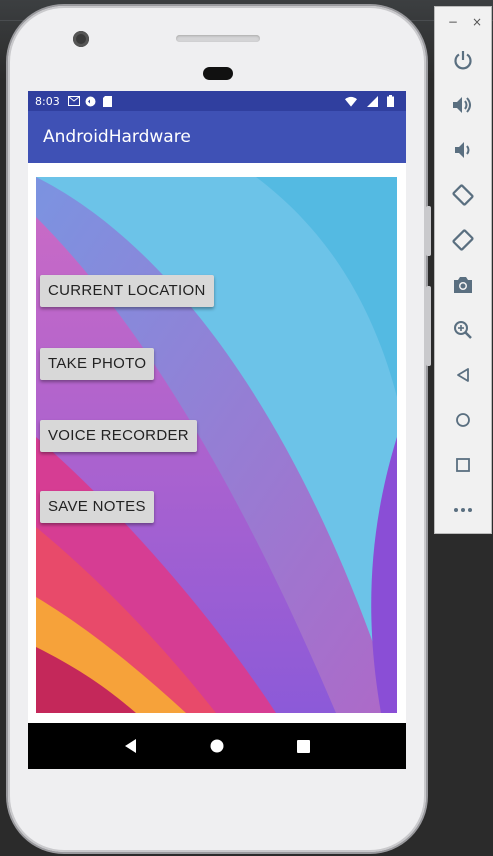 The width and height of the screenshot is (493, 856). I want to click on zoom-icon, so click(463, 329).